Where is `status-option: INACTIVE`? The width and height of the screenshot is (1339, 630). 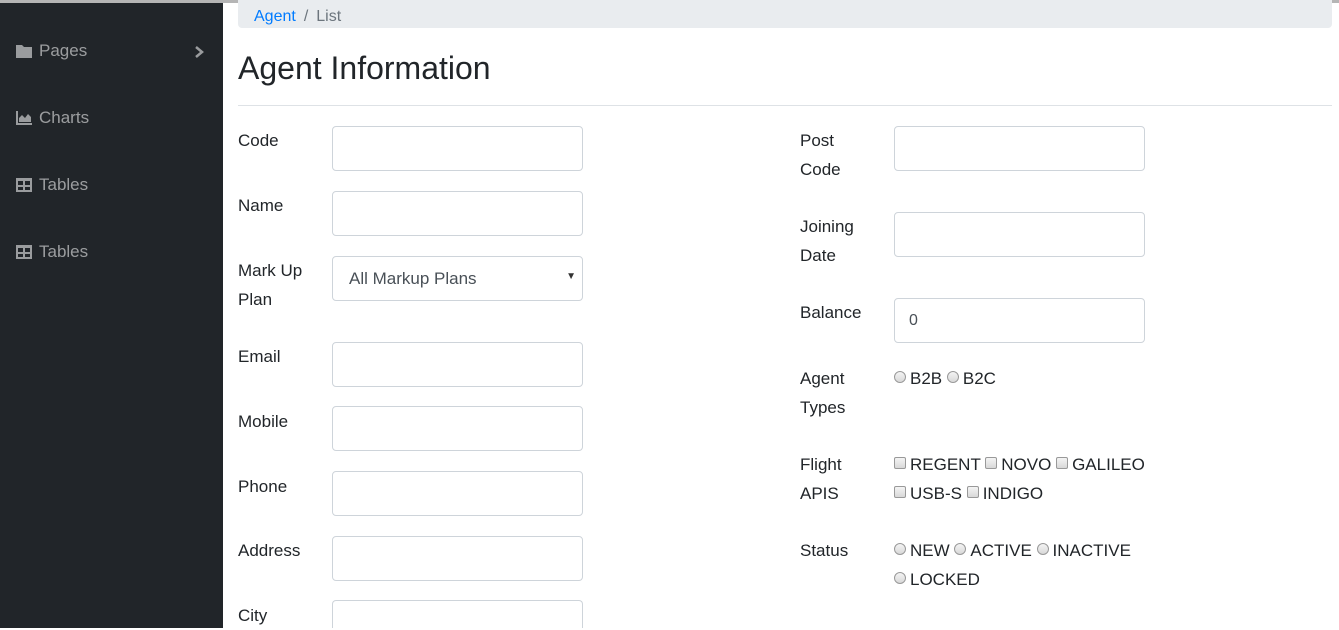 status-option: INACTIVE is located at coordinates (1083, 550).